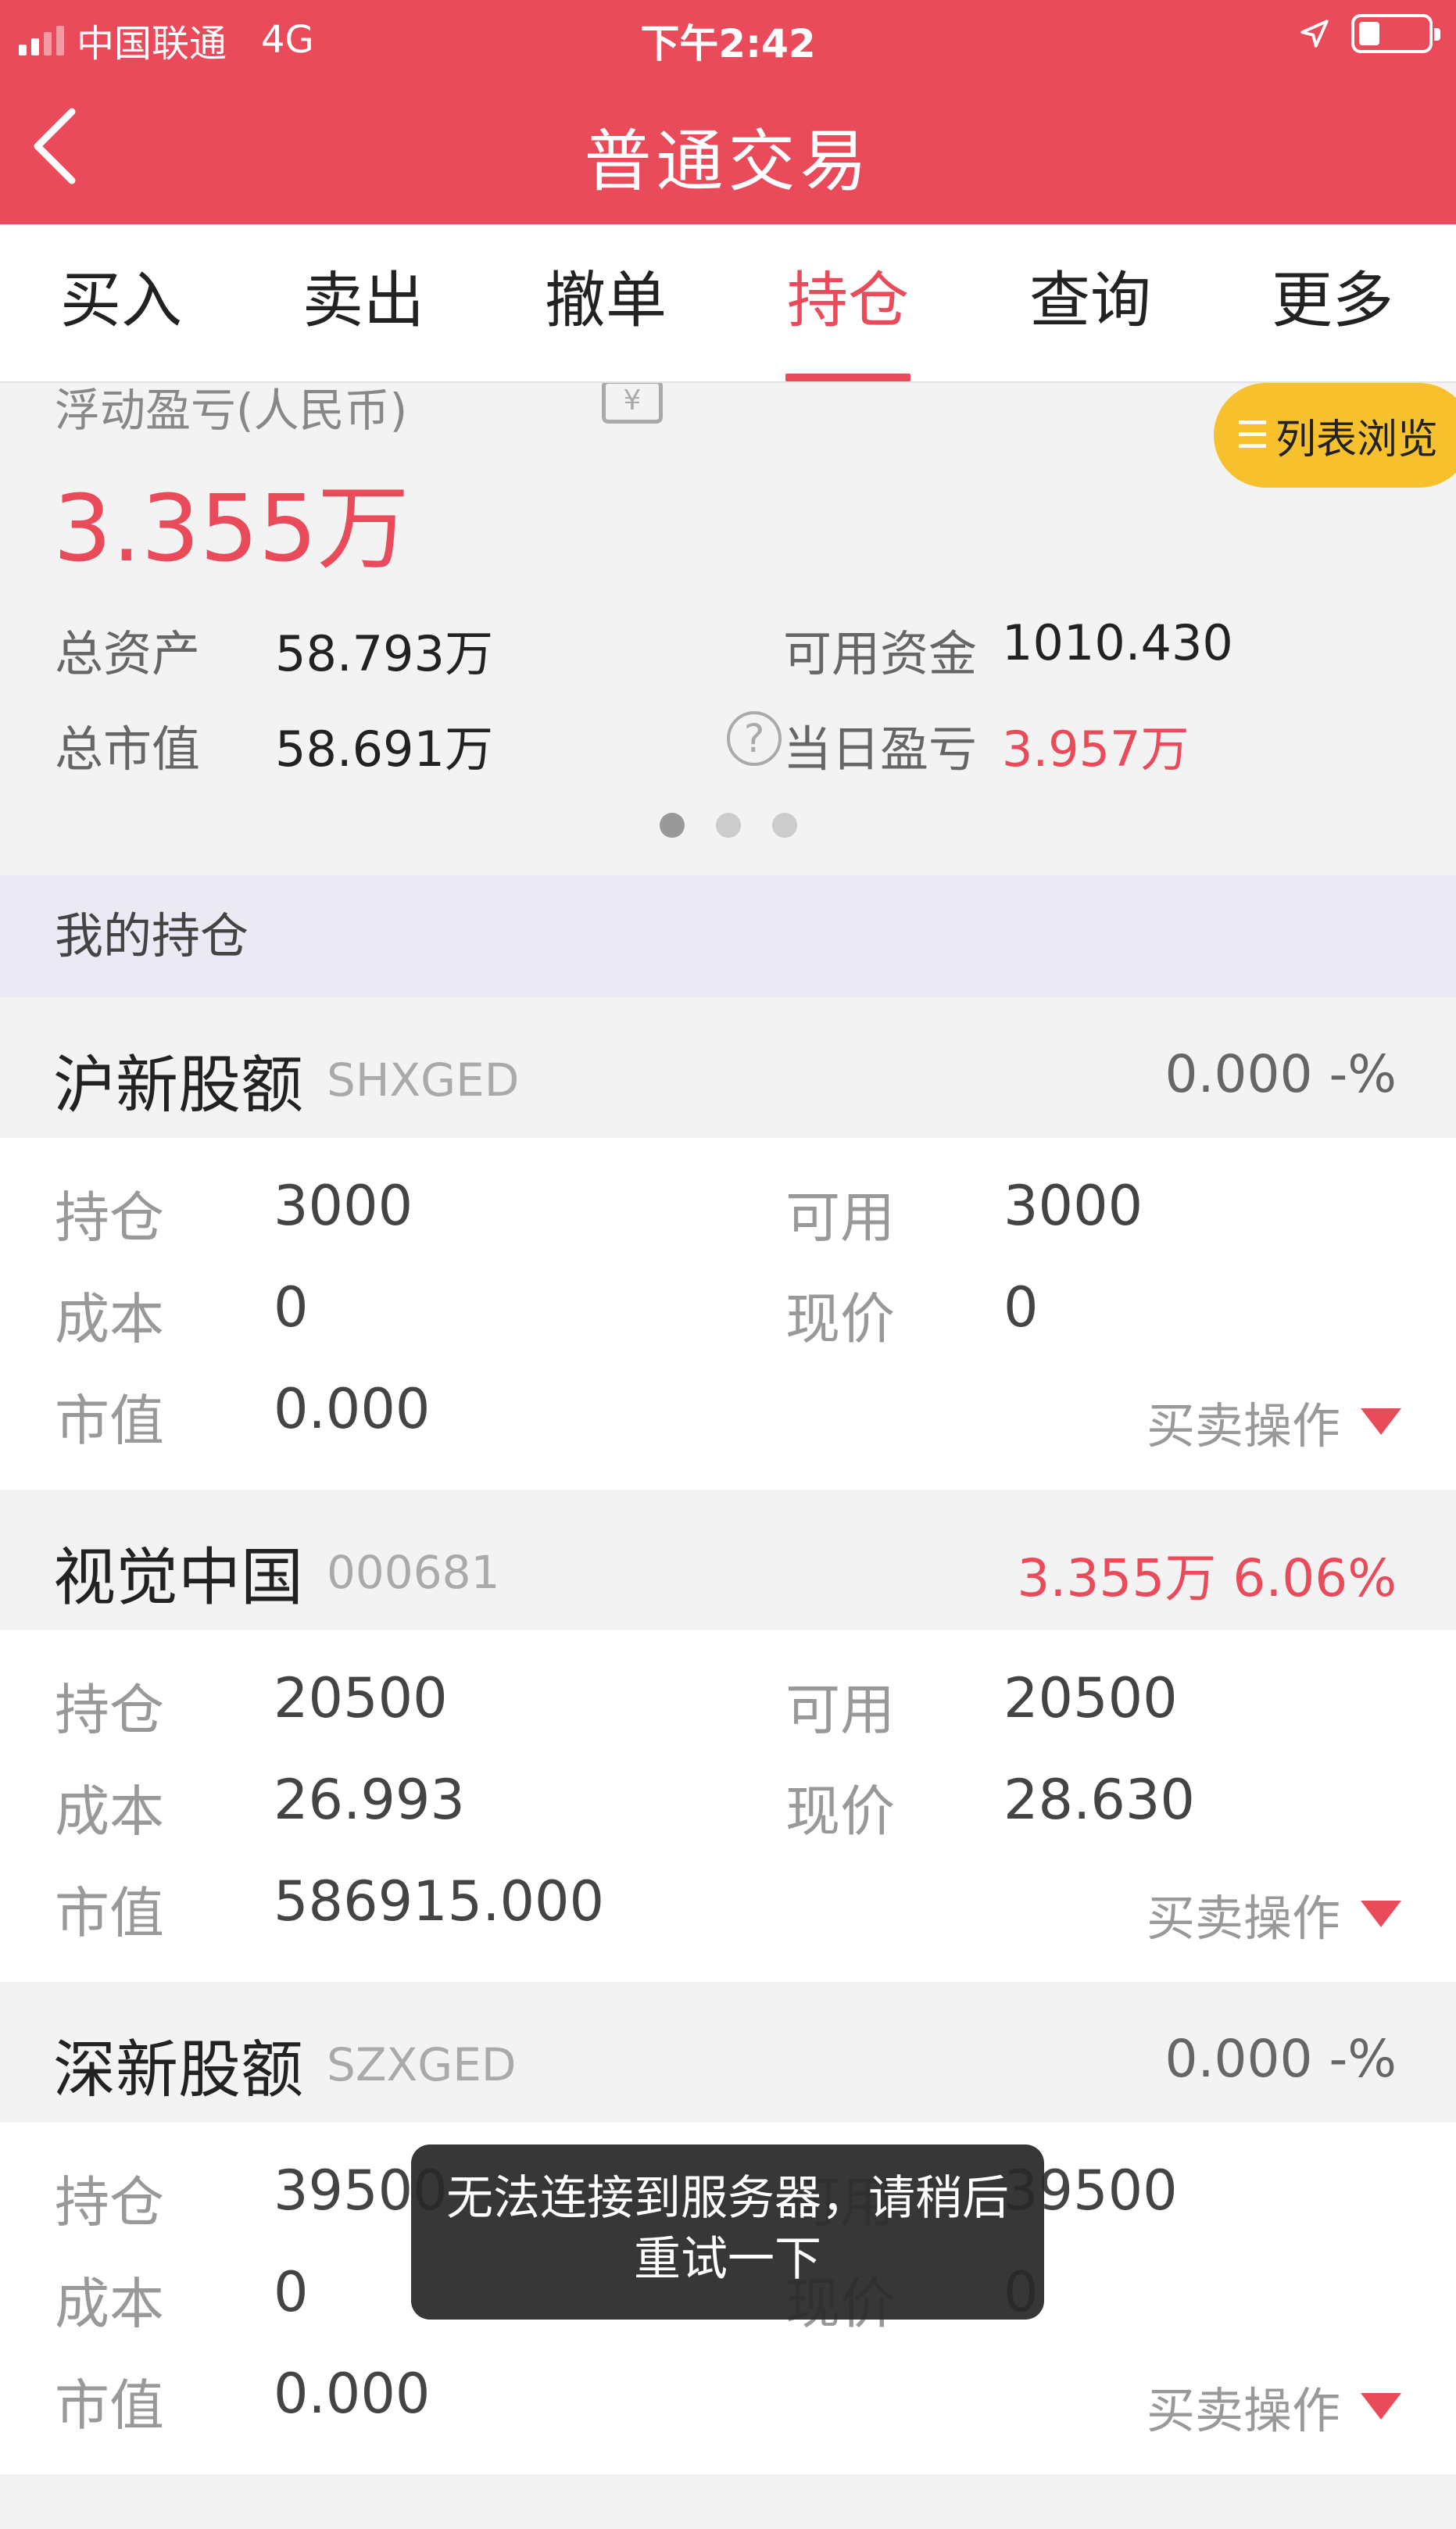 This screenshot has width=1456, height=2529. I want to click on available-funds-value: 1010.430, so click(1117, 642).